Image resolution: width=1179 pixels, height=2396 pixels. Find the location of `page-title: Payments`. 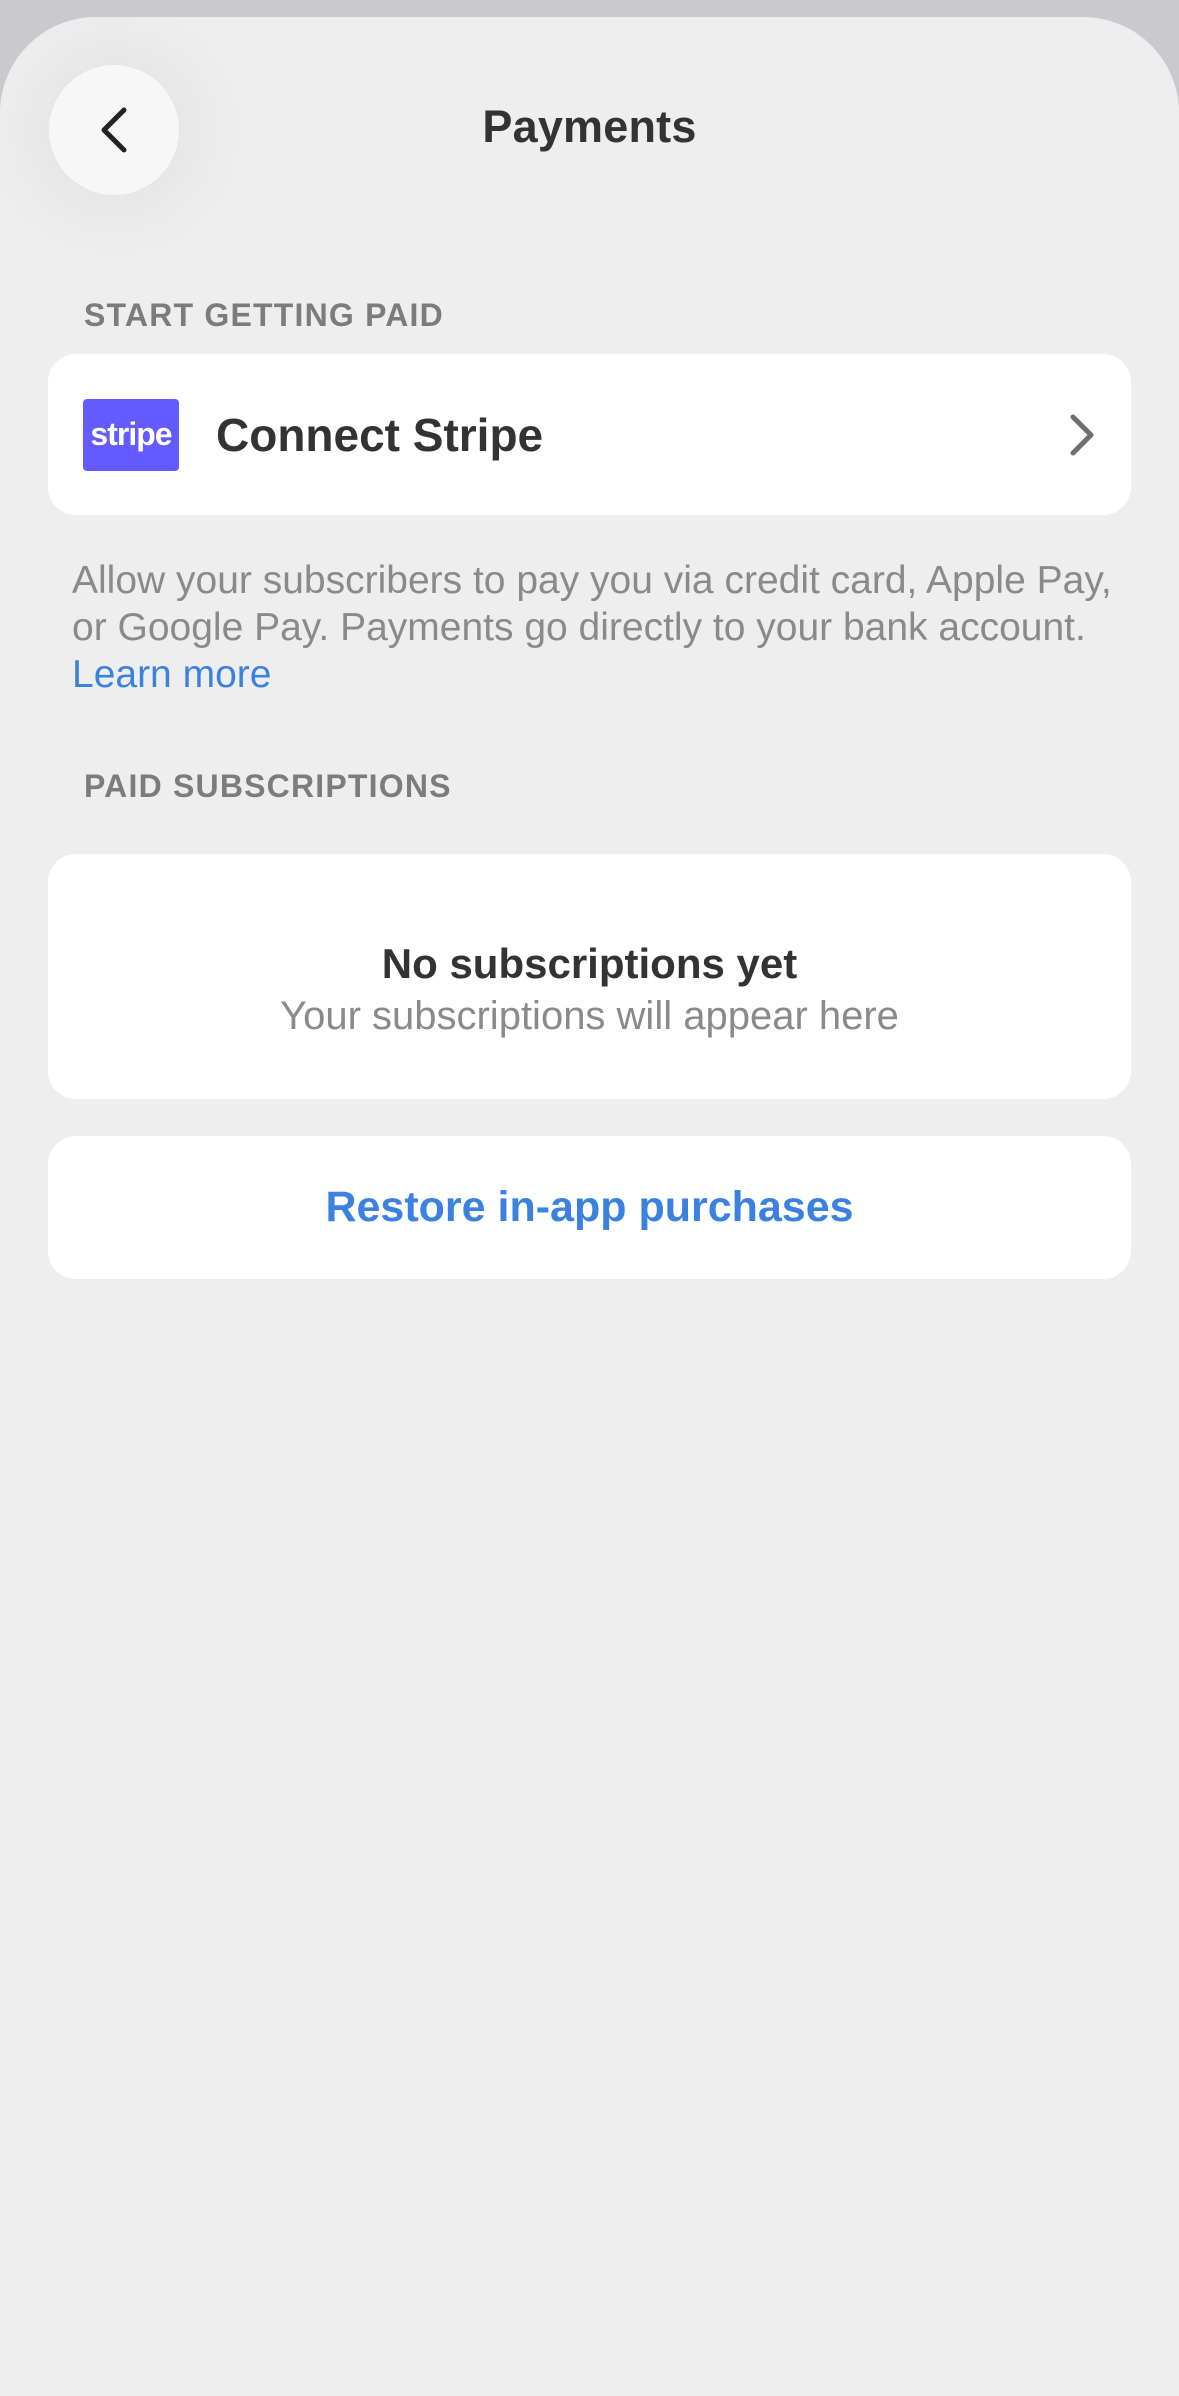

page-title: Payments is located at coordinates (589, 126).